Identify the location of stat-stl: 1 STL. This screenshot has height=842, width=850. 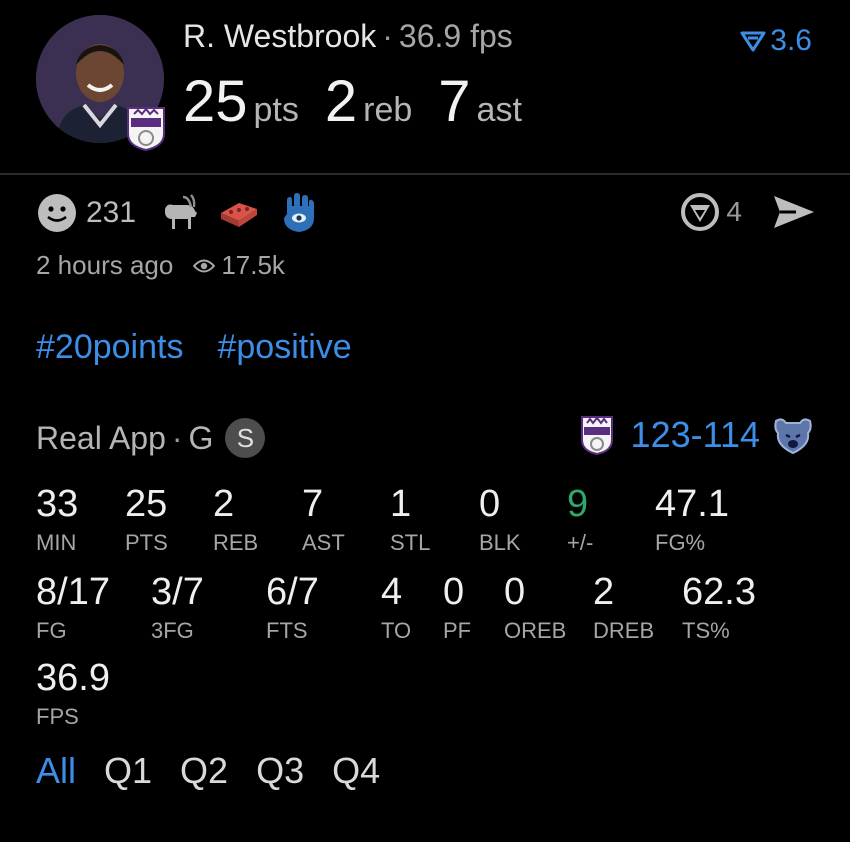
(410, 520).